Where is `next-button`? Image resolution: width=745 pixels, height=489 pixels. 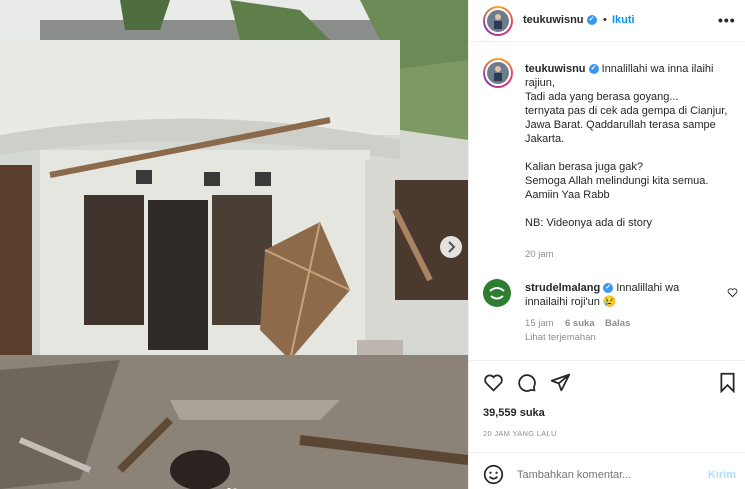
next-button is located at coordinates (451, 247).